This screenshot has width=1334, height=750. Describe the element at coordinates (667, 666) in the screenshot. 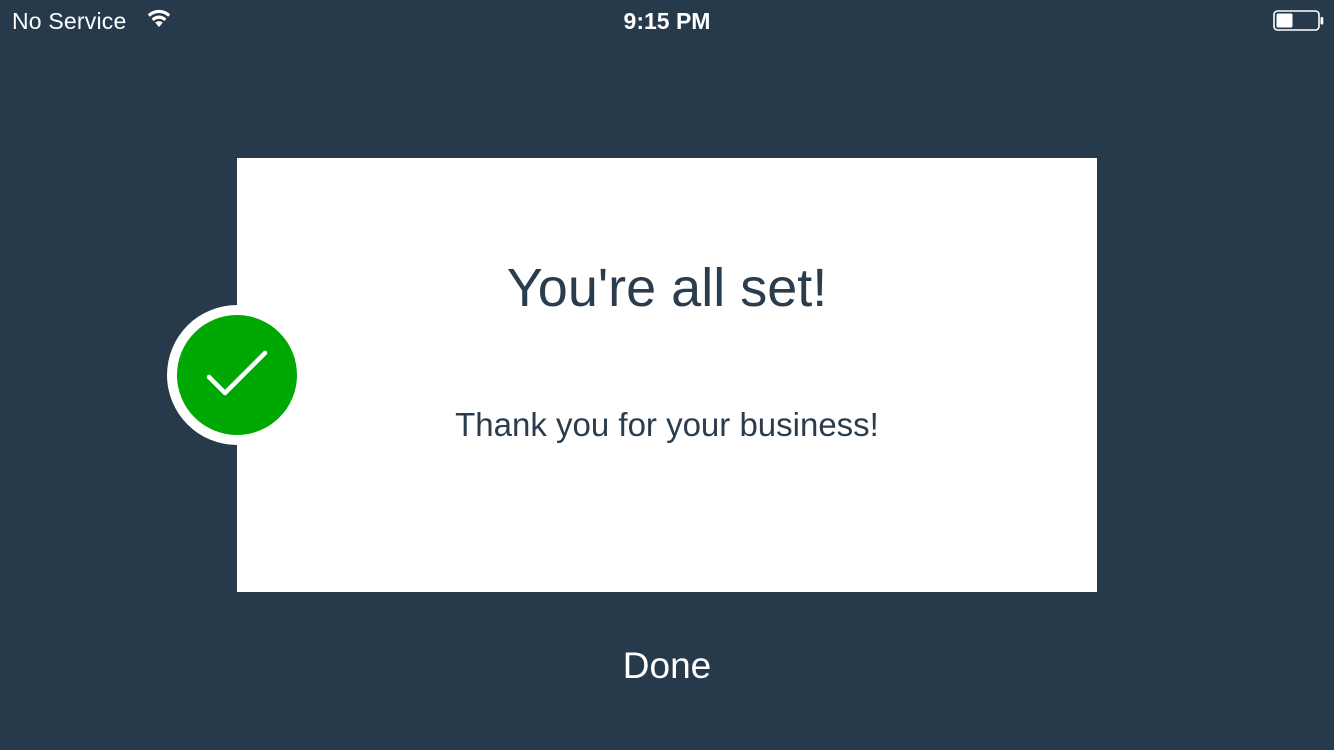

I see `done-button: Done` at that location.